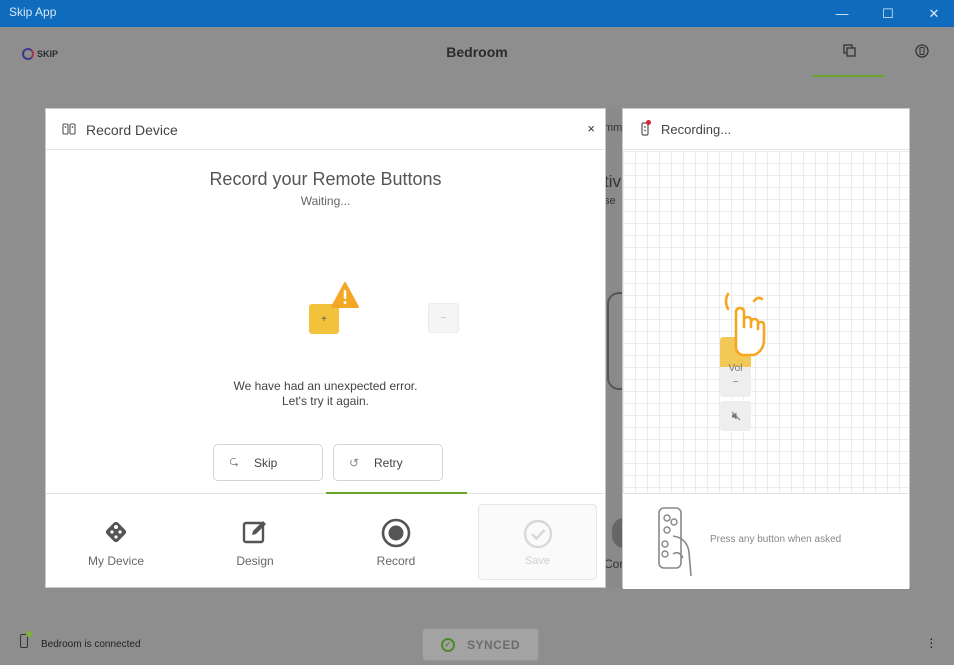 The height and width of the screenshot is (665, 954). What do you see at coordinates (345, 295) in the screenshot?
I see `warning-icon` at bounding box center [345, 295].